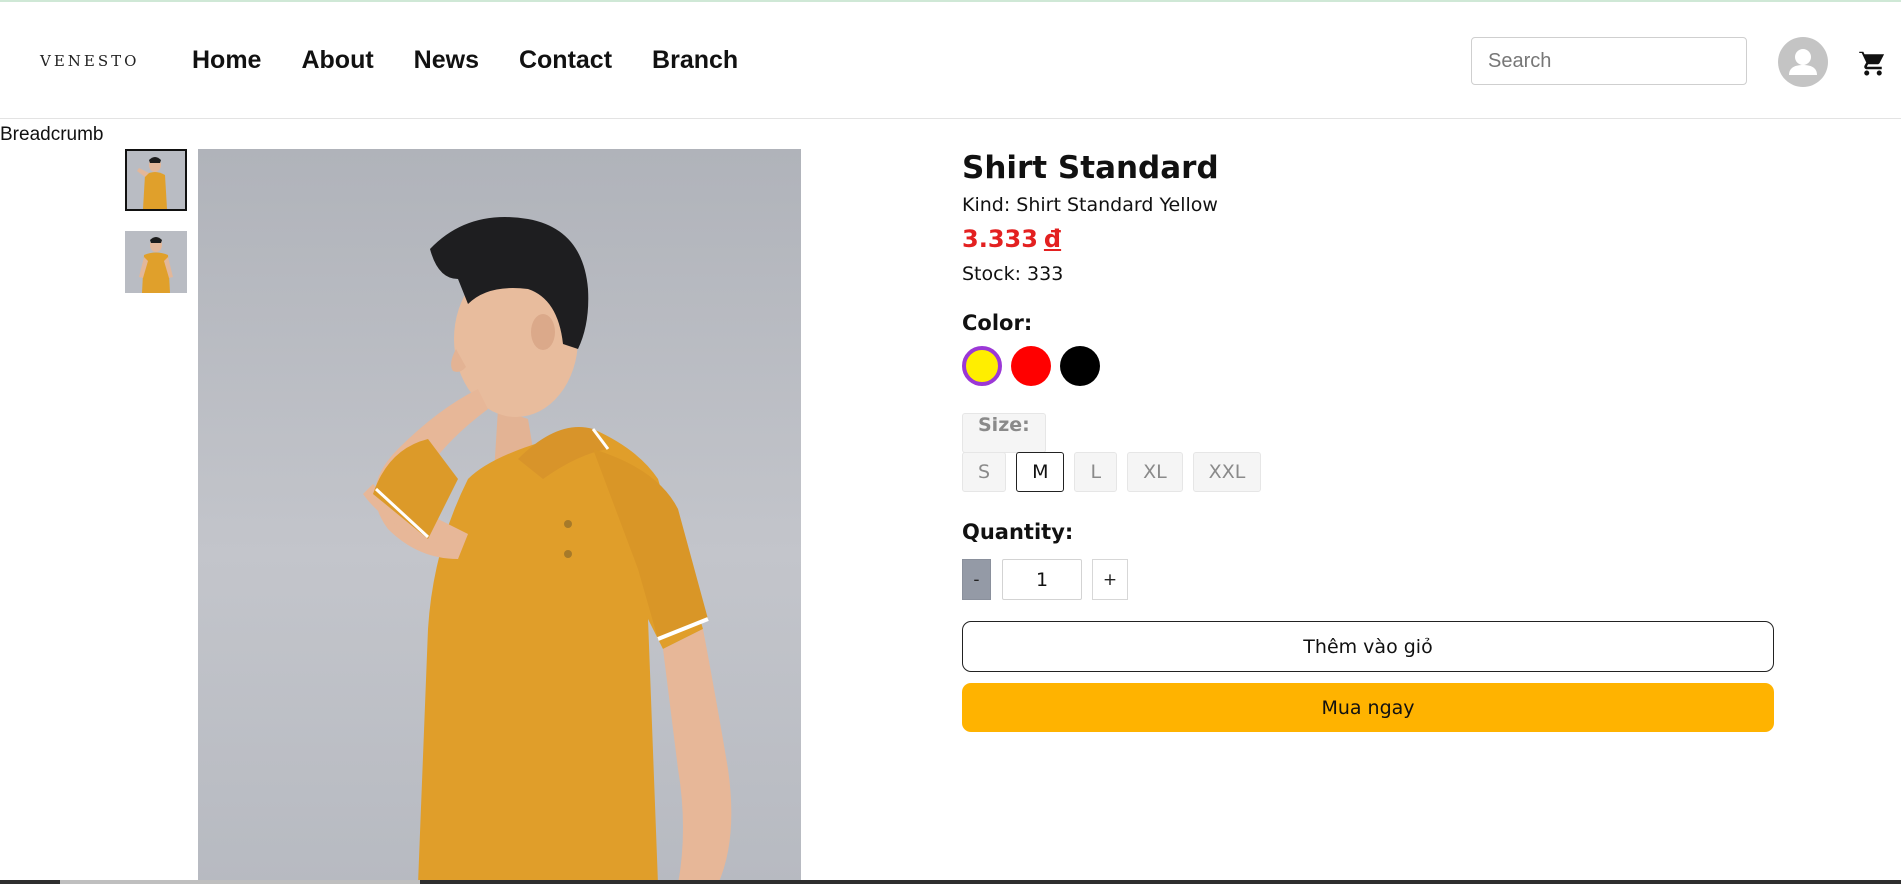 The height and width of the screenshot is (884, 1901). I want to click on size-option-m: M, so click(1040, 472).